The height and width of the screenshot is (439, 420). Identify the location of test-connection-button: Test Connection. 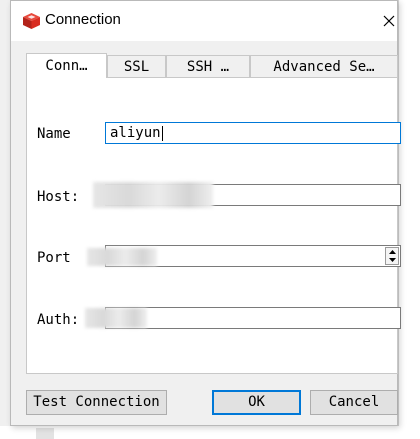
(96, 402).